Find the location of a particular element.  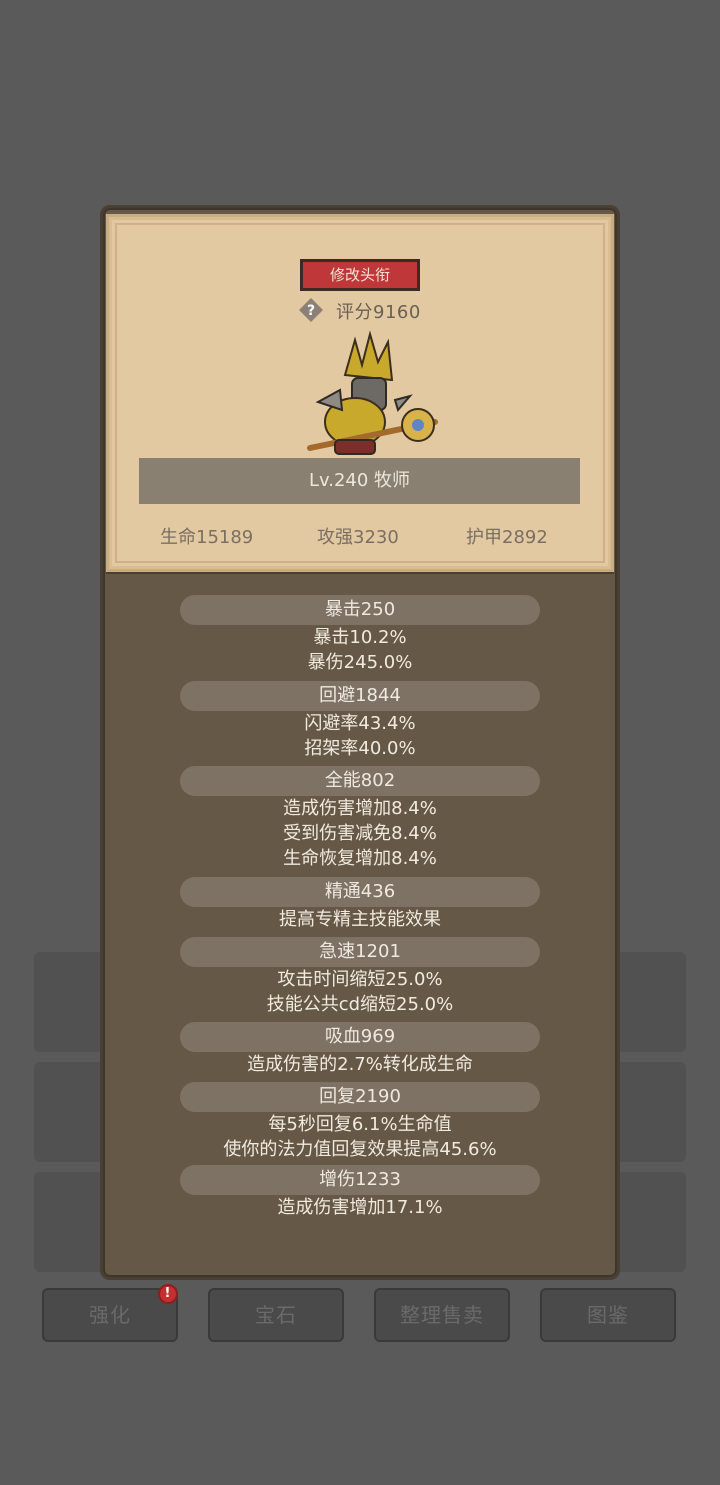

damage-bonus-group-head: 增伤1233 is located at coordinates (360, 1180).